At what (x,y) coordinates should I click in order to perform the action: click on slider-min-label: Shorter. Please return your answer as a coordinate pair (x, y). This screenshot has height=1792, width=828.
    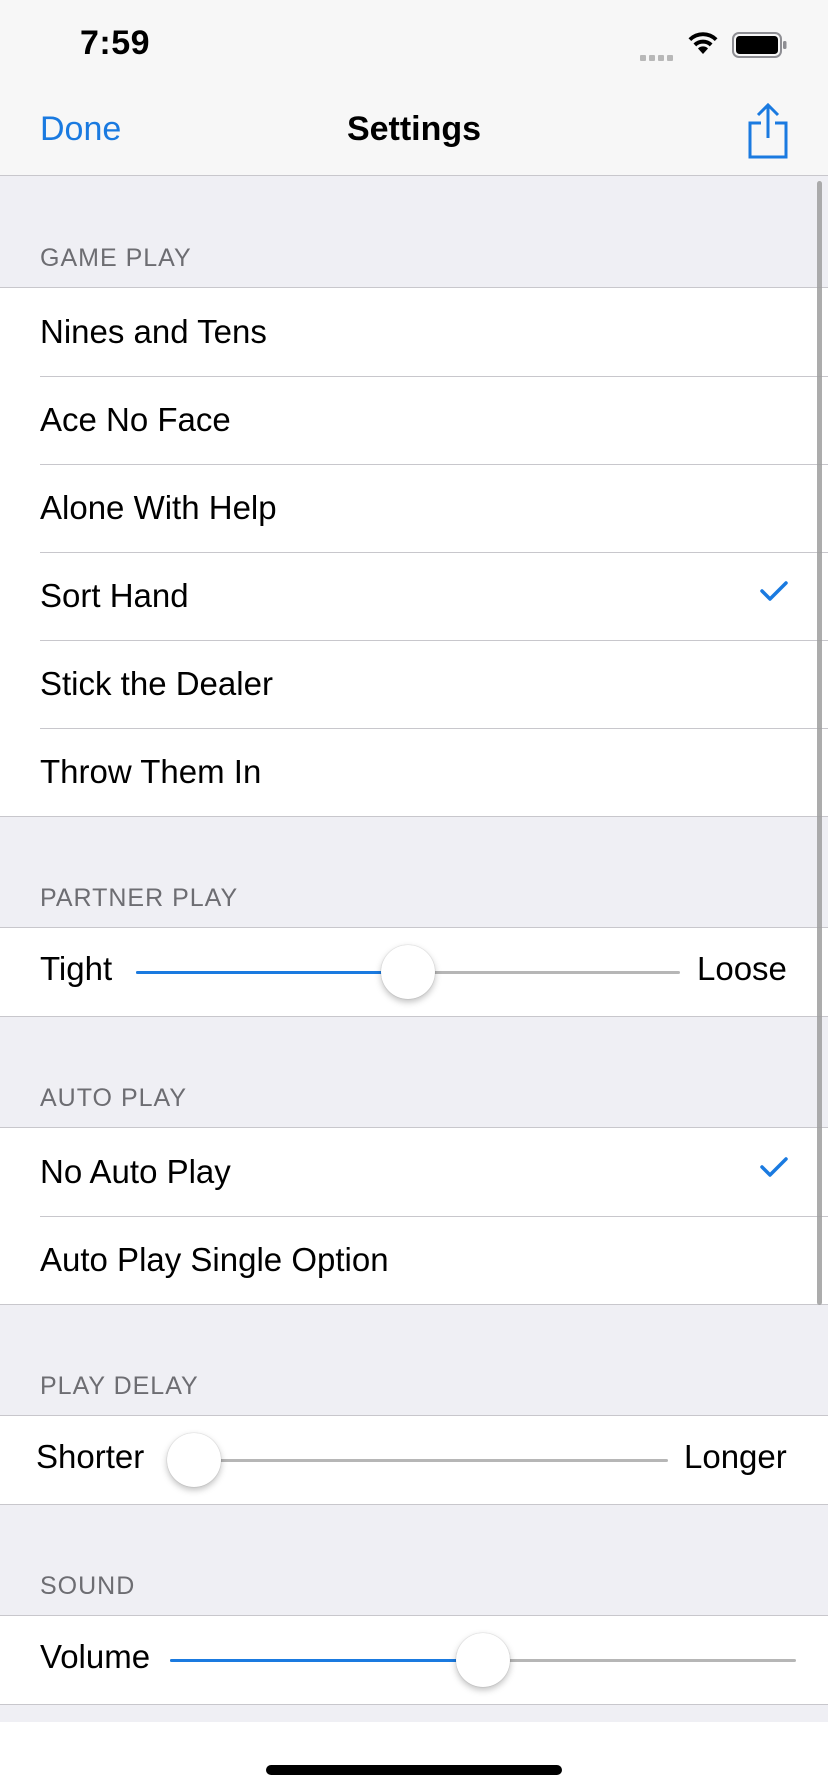
    Looking at the image, I should click on (90, 1456).